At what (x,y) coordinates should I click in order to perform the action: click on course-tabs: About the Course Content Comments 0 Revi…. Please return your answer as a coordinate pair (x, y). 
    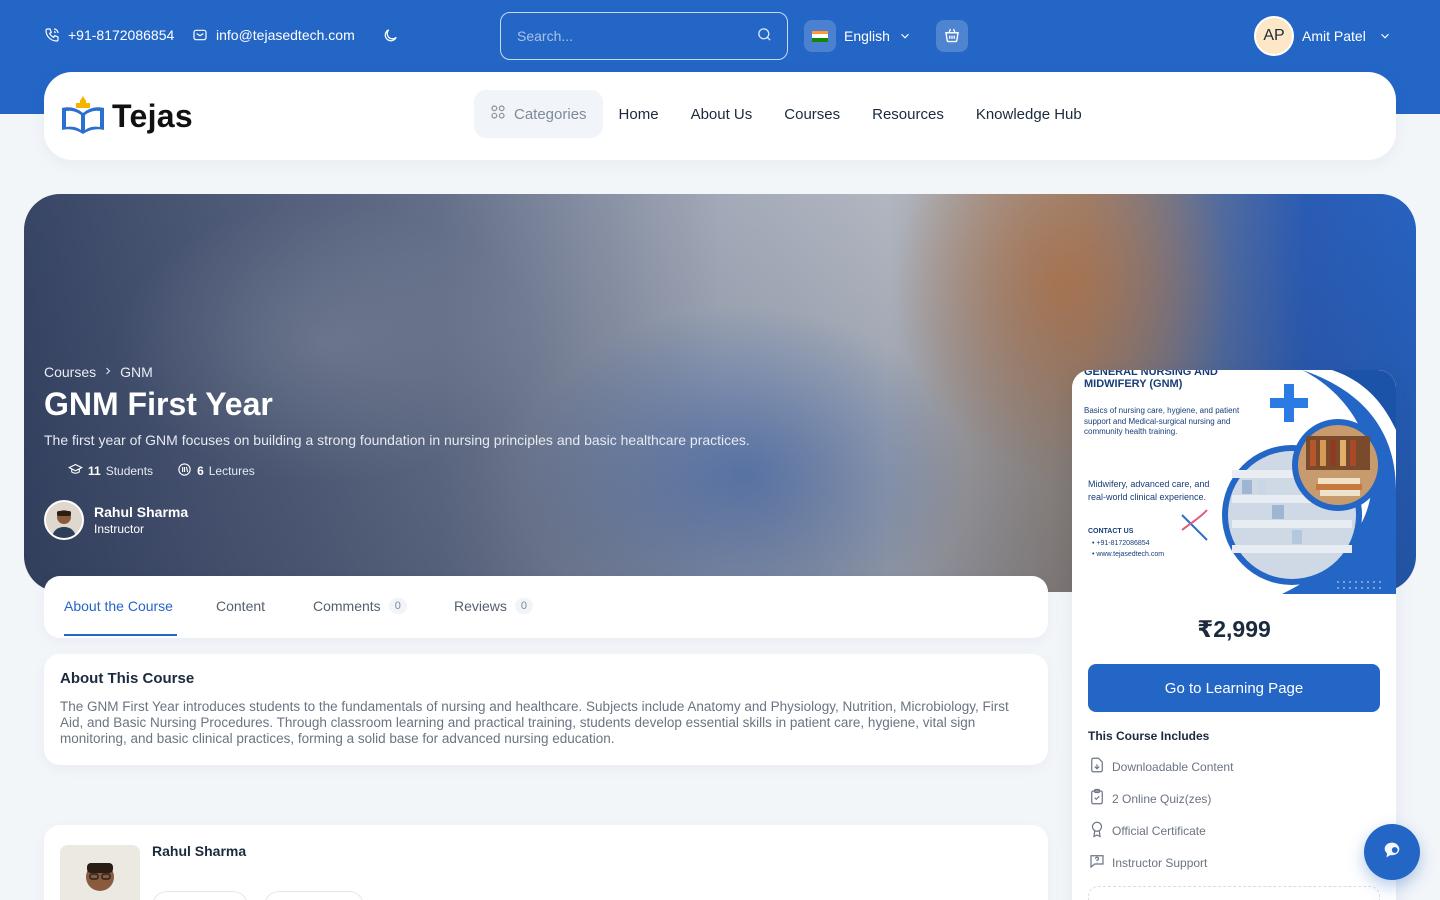
    Looking at the image, I should click on (546, 607).